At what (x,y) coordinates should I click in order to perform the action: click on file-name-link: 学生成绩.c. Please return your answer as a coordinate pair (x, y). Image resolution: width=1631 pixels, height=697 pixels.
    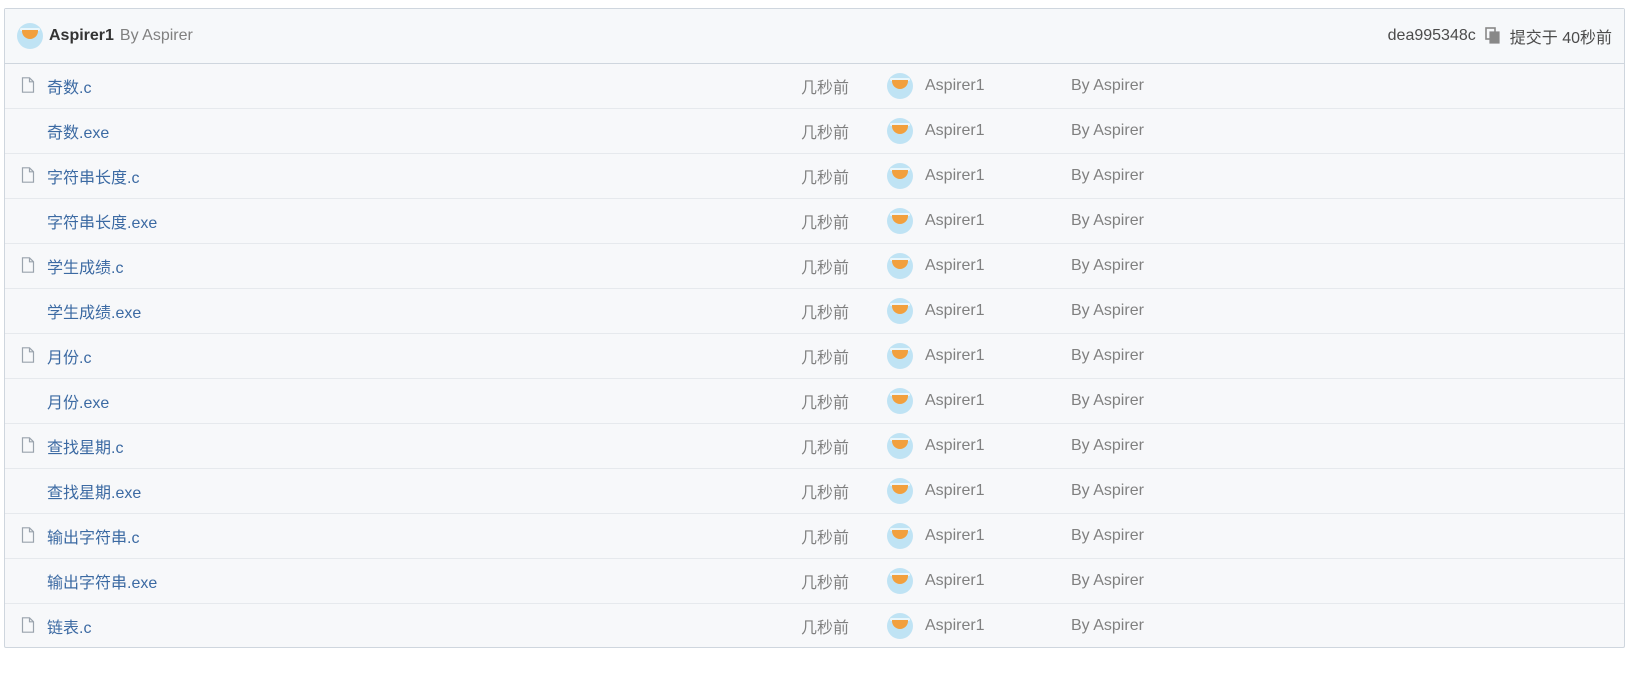
    Looking at the image, I should click on (85, 266).